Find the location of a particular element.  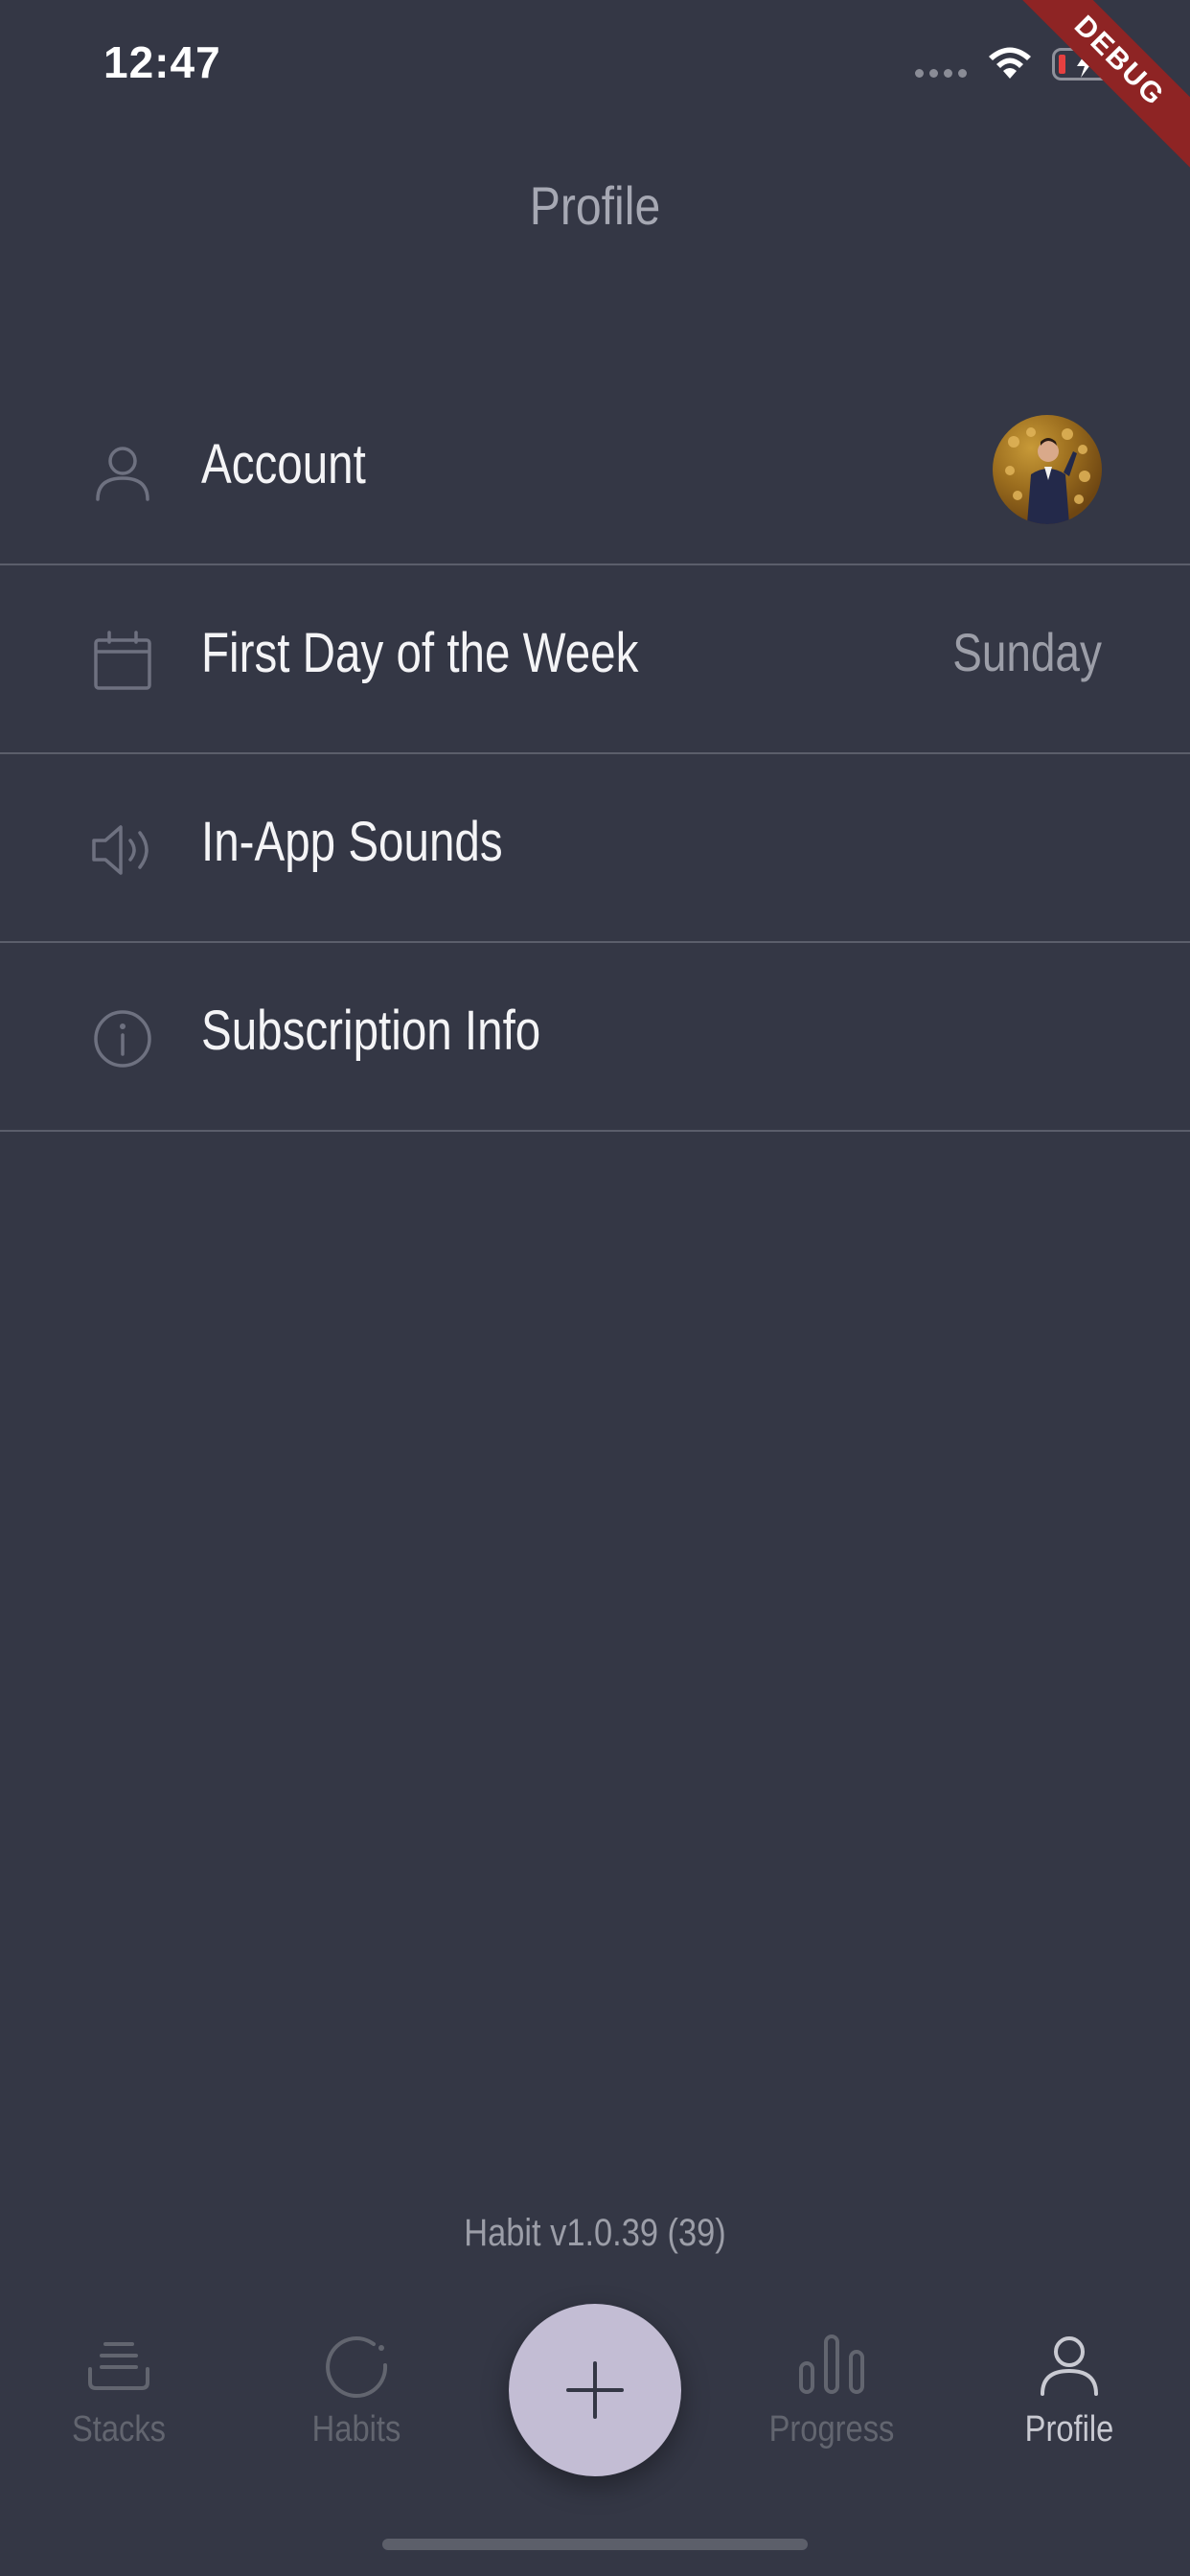

status-bar: 12:47 DEBUG is located at coordinates (595, 97).